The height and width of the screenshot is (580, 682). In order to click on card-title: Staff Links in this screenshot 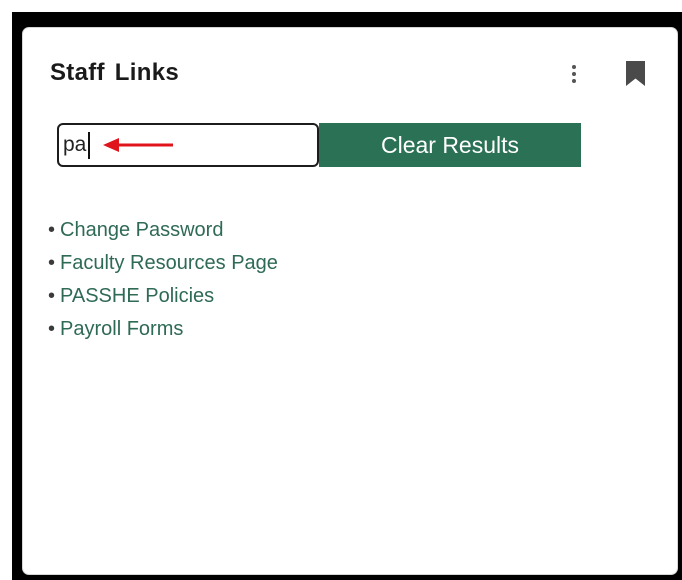, I will do `click(114, 72)`.